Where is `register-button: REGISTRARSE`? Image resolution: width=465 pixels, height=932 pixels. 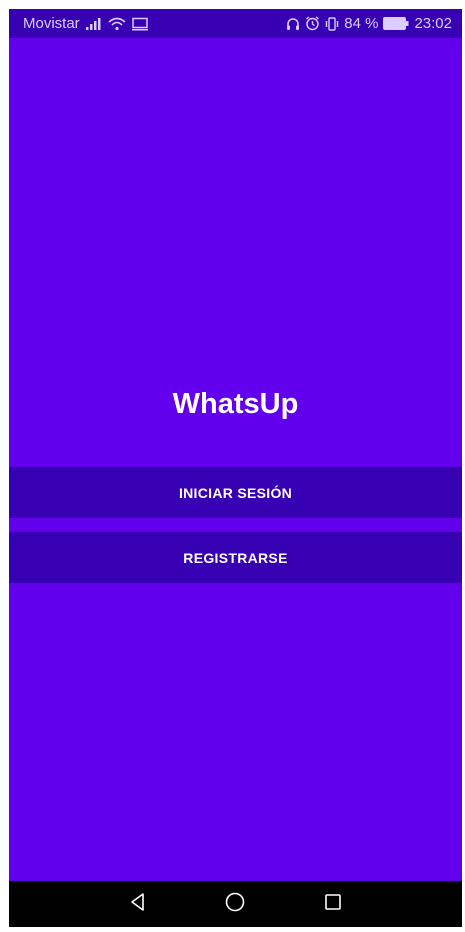 register-button: REGISTRARSE is located at coordinates (235, 557).